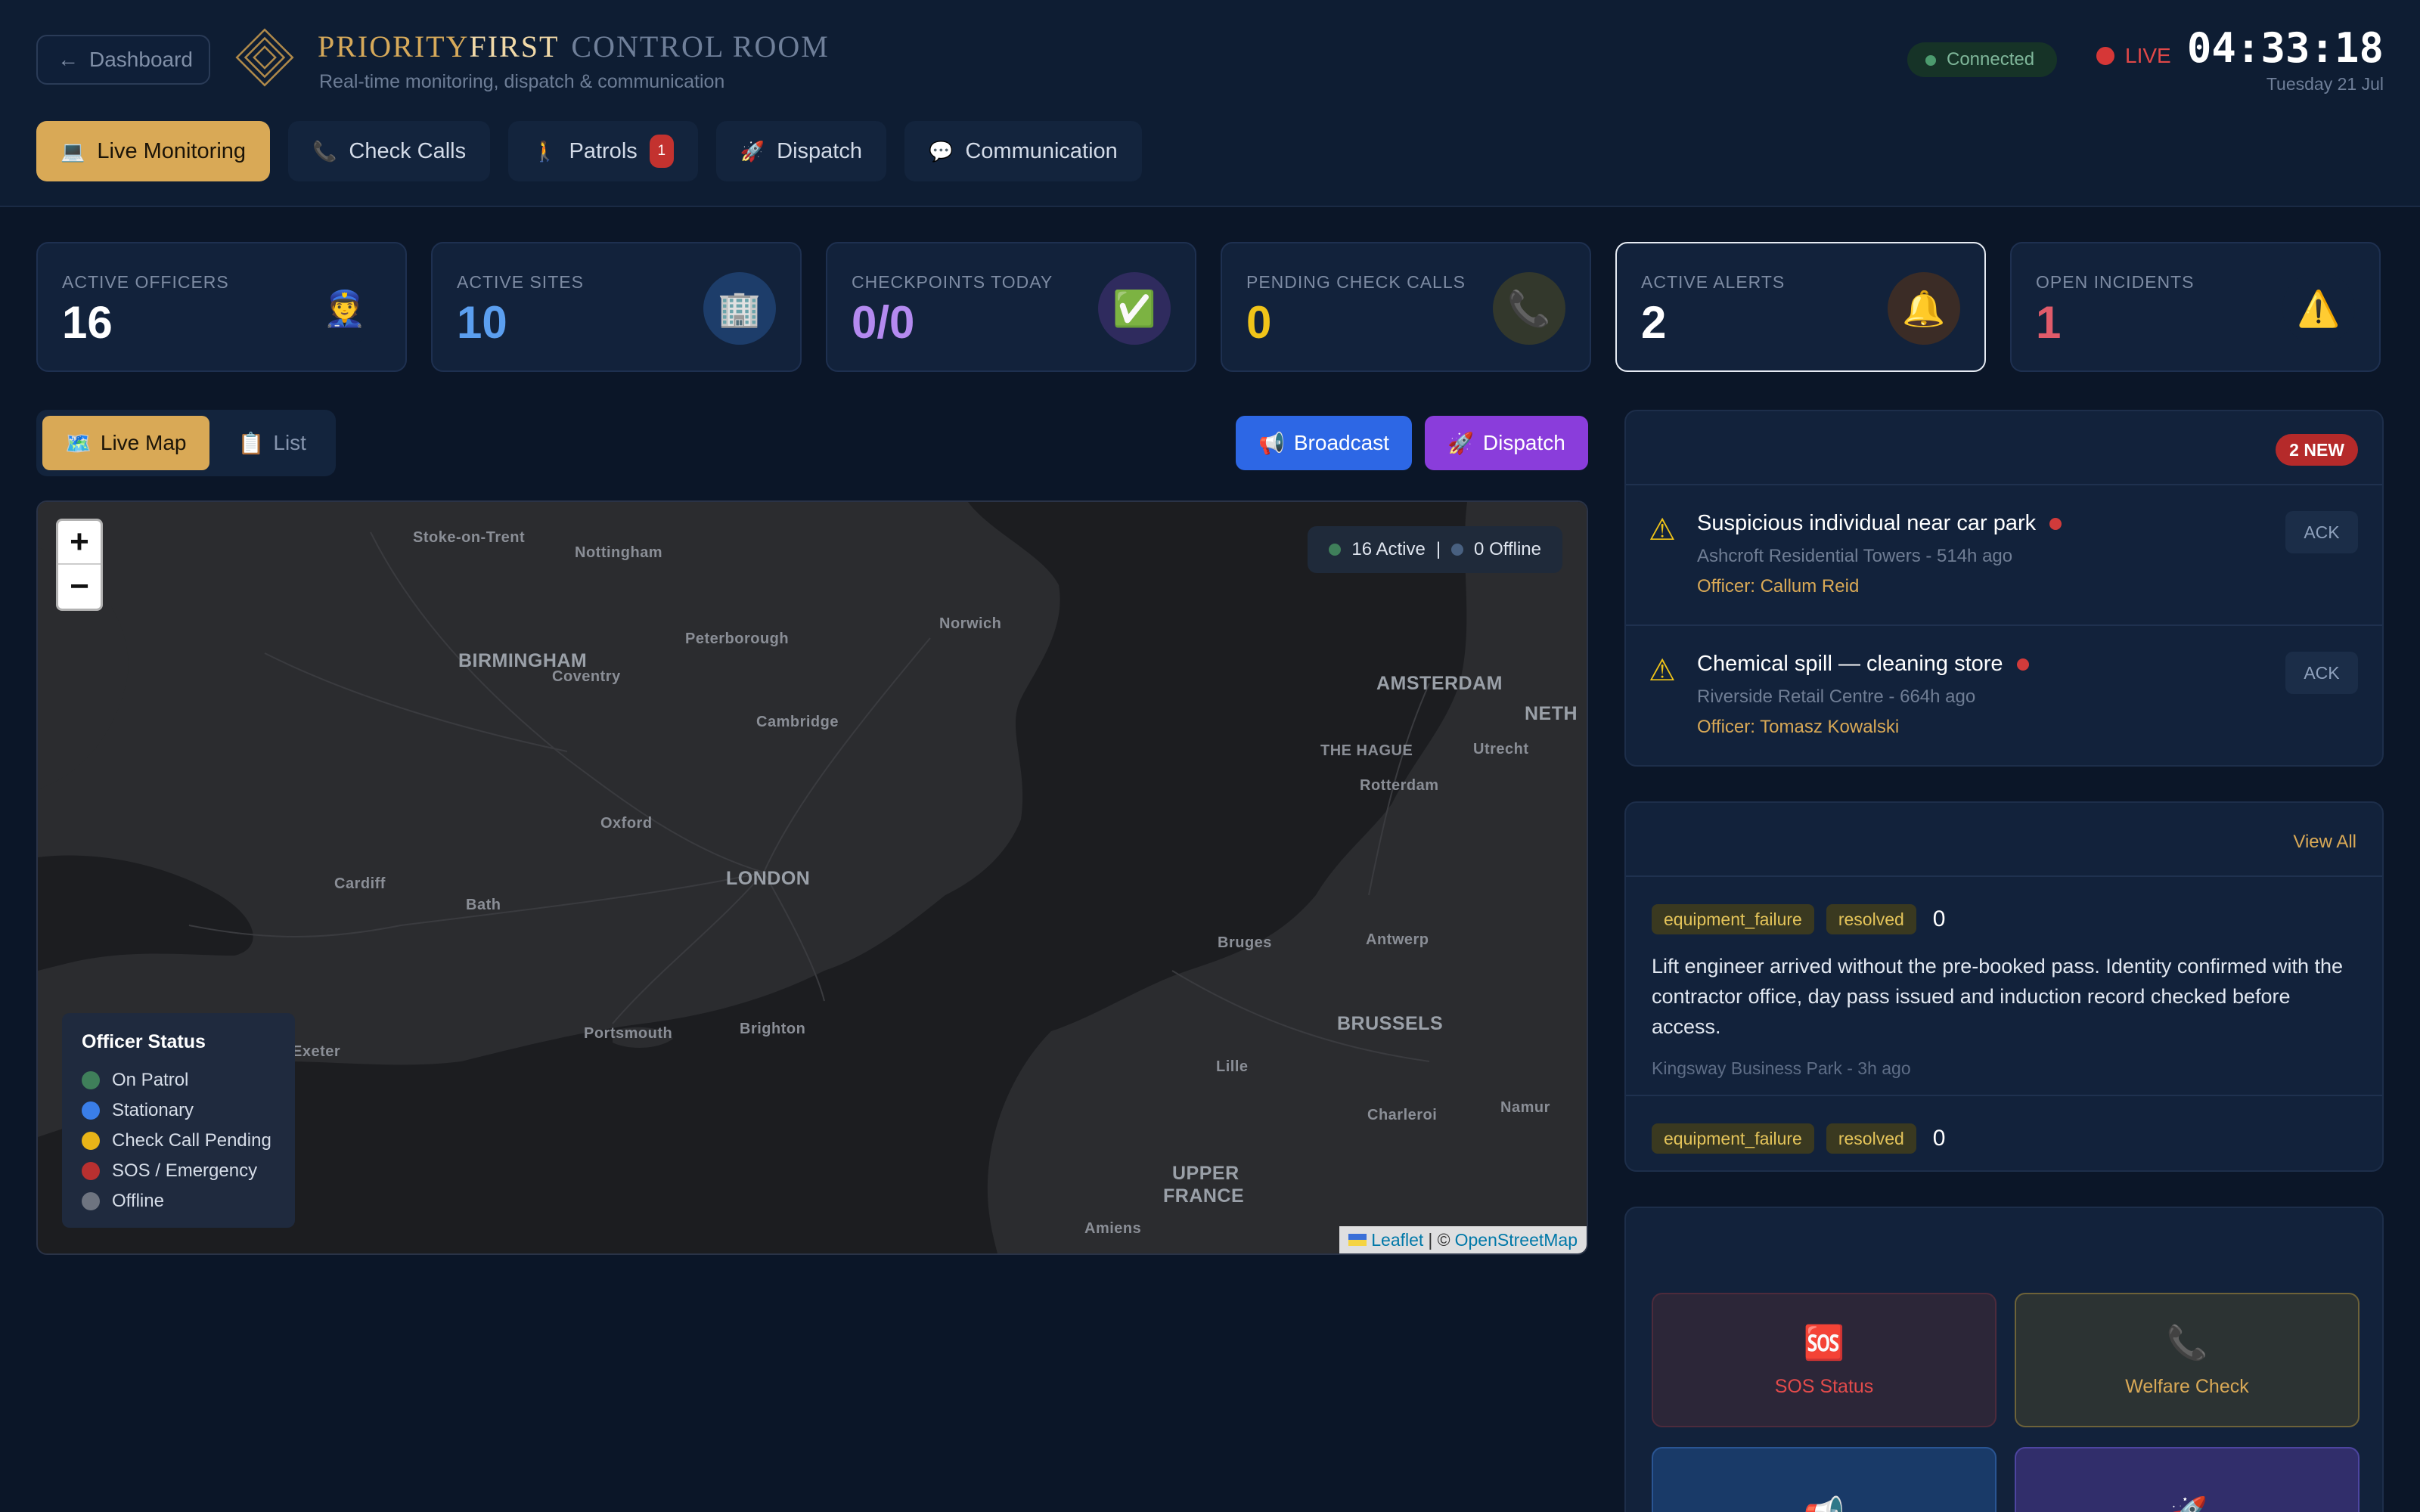 The image size is (2420, 1512). What do you see at coordinates (2049, 323) in the screenshot?
I see `stat-value: 1` at bounding box center [2049, 323].